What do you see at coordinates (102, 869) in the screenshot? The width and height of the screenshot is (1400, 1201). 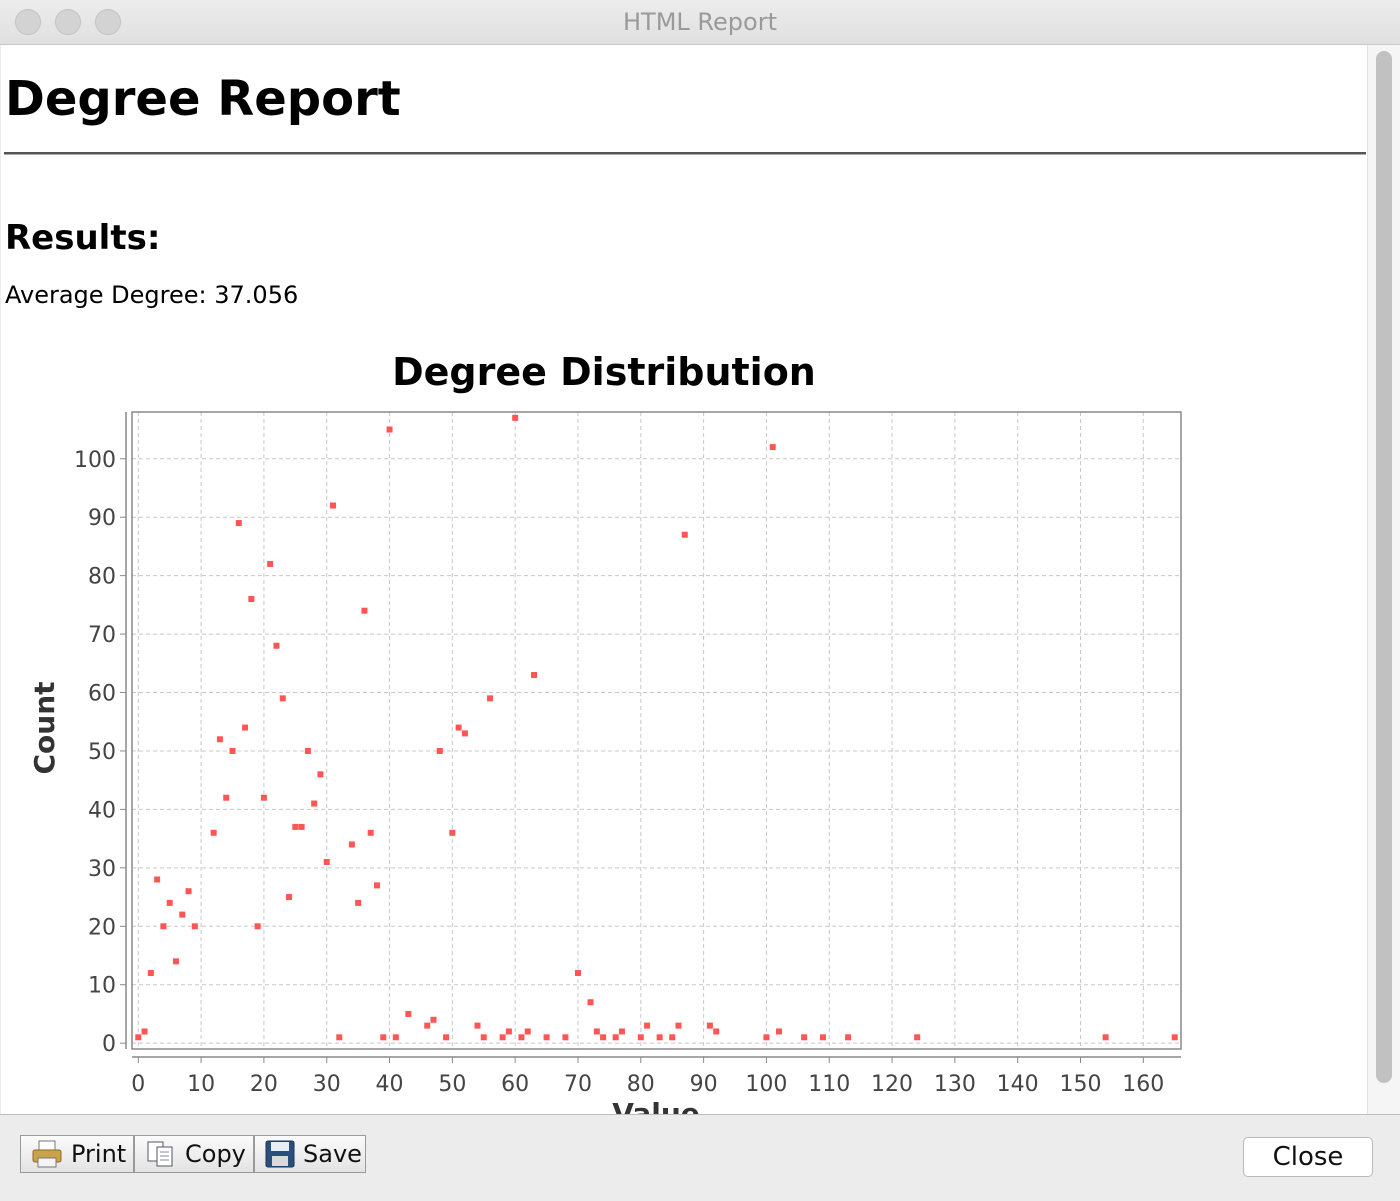 I see `y-tick-label: 30` at bounding box center [102, 869].